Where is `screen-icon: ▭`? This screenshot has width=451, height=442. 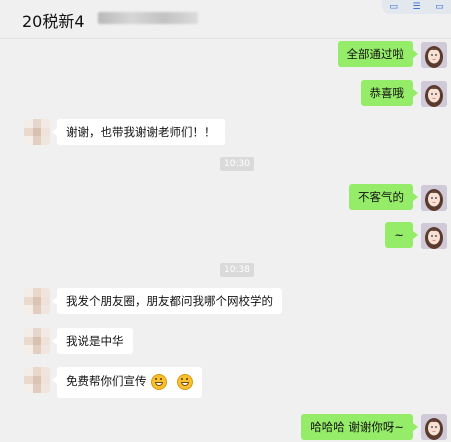 screen-icon: ▭ is located at coordinates (393, 7).